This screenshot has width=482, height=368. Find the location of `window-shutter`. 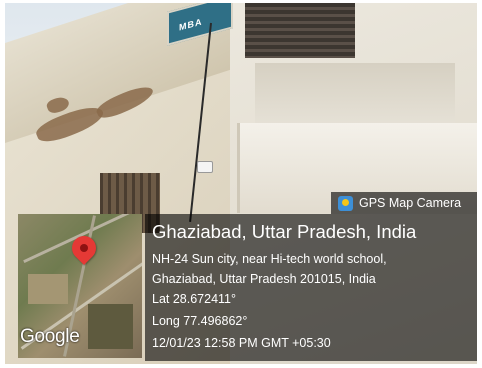

window-shutter is located at coordinates (300, 30).